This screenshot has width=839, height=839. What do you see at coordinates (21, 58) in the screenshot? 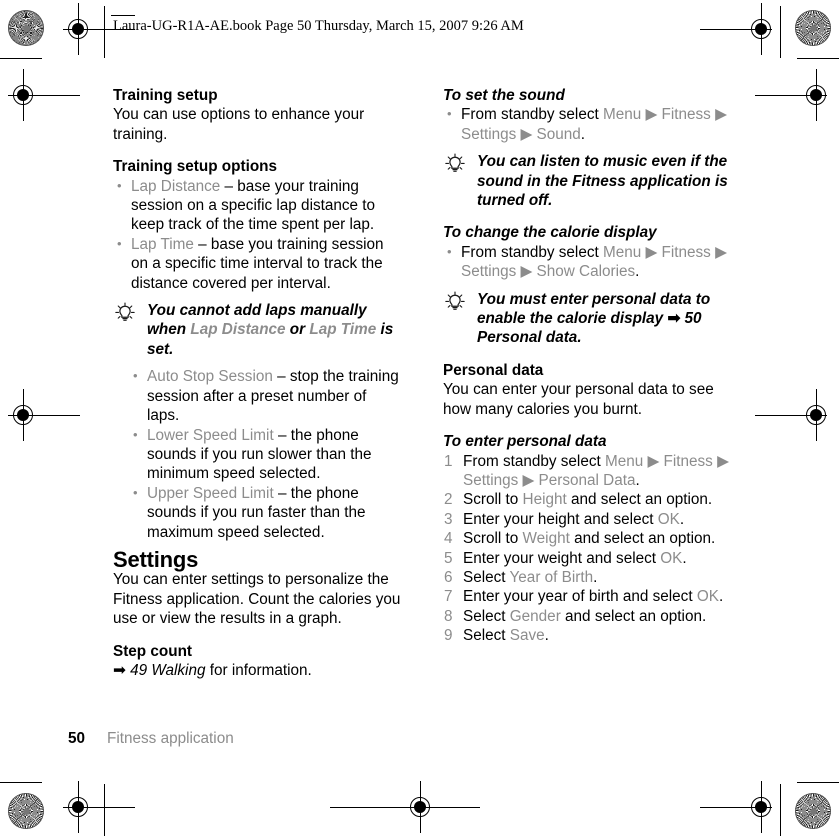
I see `trim-line-left-horizontal` at bounding box center [21, 58].